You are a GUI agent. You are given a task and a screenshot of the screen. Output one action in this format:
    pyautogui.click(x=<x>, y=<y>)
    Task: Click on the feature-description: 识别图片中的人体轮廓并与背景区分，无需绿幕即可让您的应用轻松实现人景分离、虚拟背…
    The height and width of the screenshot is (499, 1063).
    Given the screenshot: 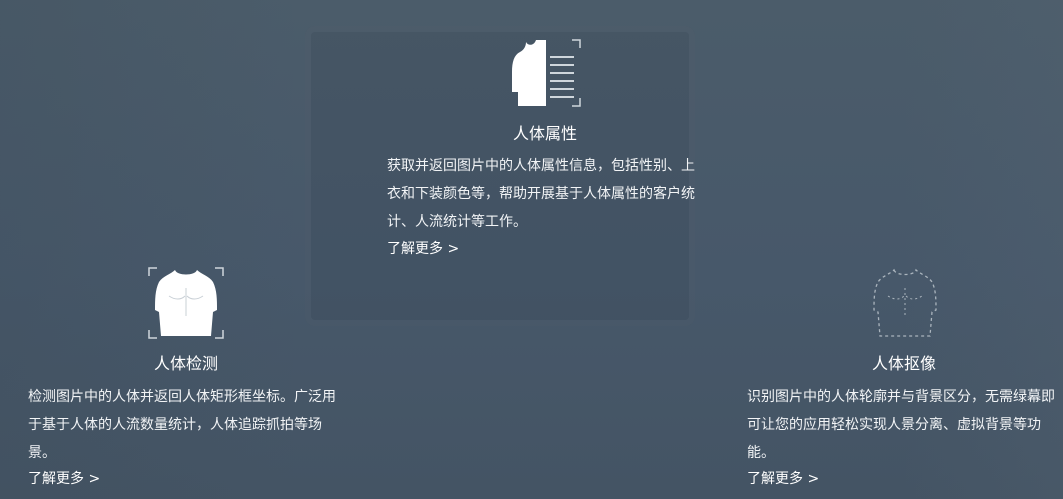 What is the action you would take?
    pyautogui.click(x=901, y=425)
    